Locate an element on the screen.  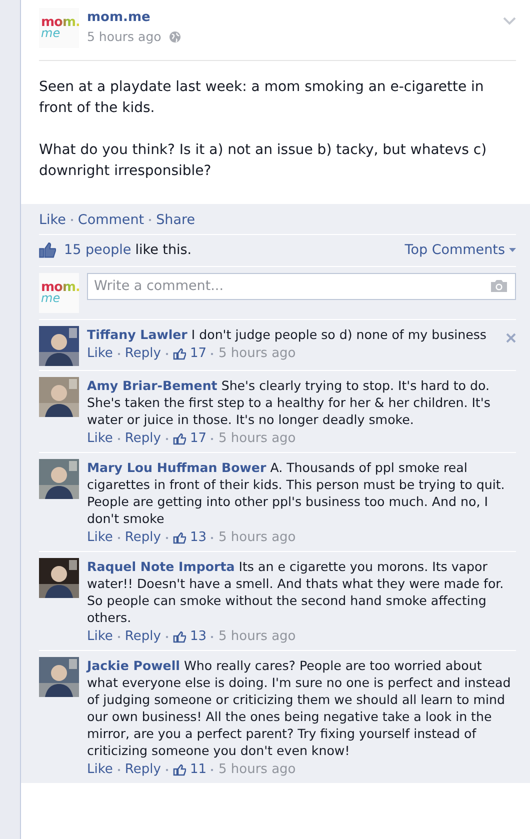
sort-dropdown: Top Comments is located at coordinates (460, 250).